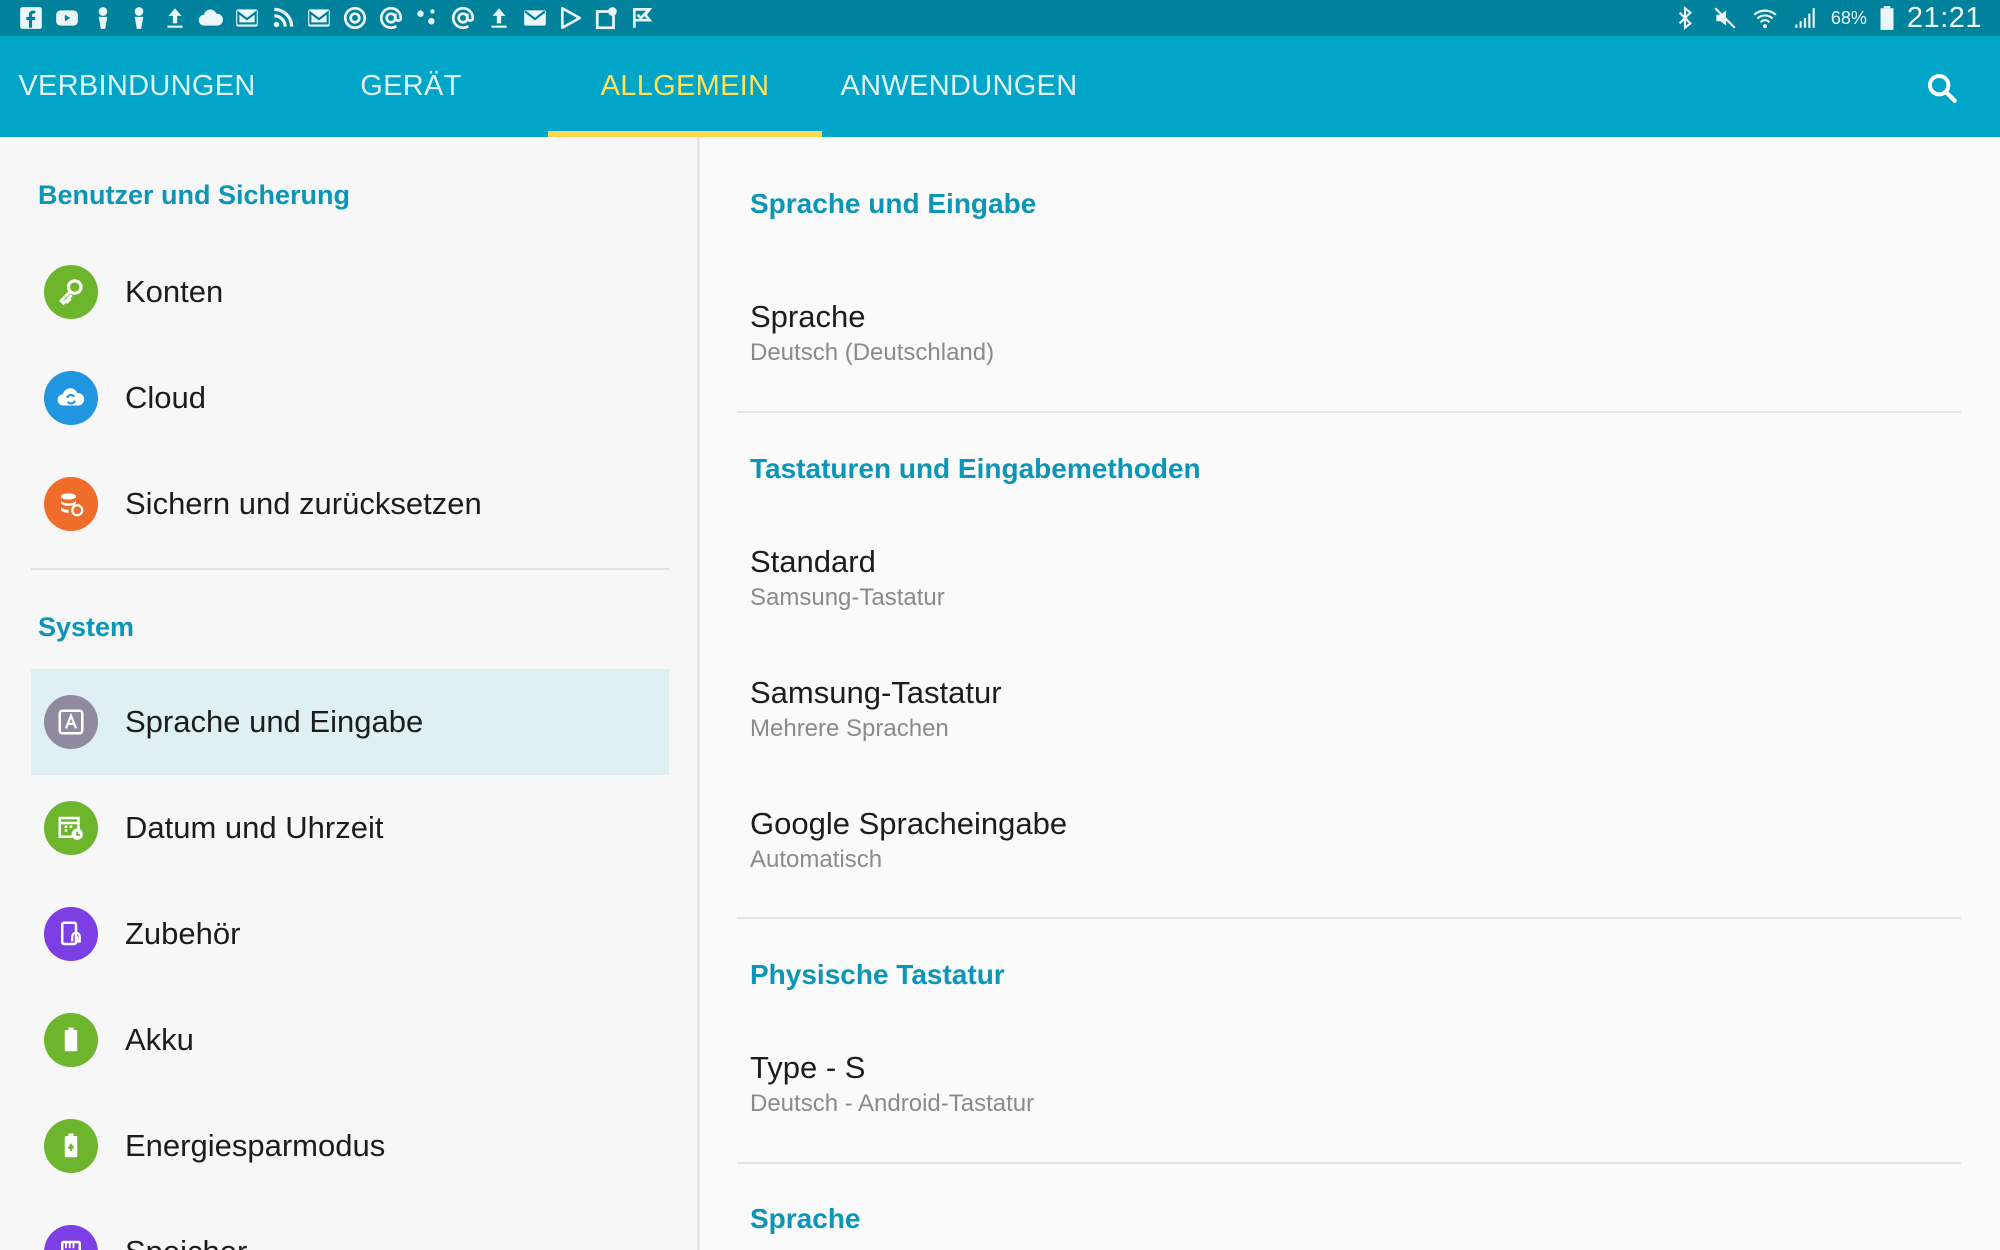  I want to click on menu-item-label: Sichern und zurücksetzen, so click(303, 503).